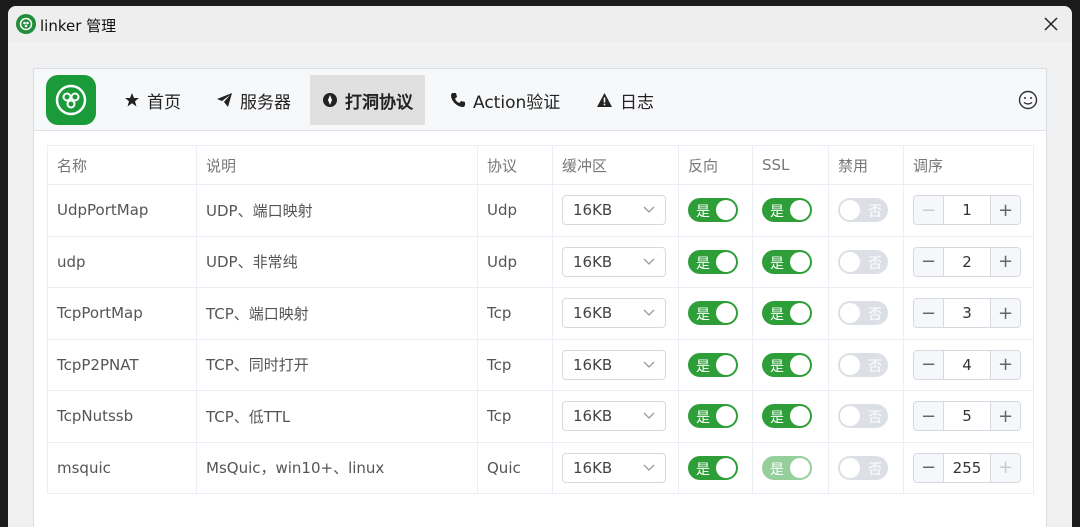 The height and width of the screenshot is (527, 1080). I want to click on order-stepper: − 1 +, so click(967, 210).